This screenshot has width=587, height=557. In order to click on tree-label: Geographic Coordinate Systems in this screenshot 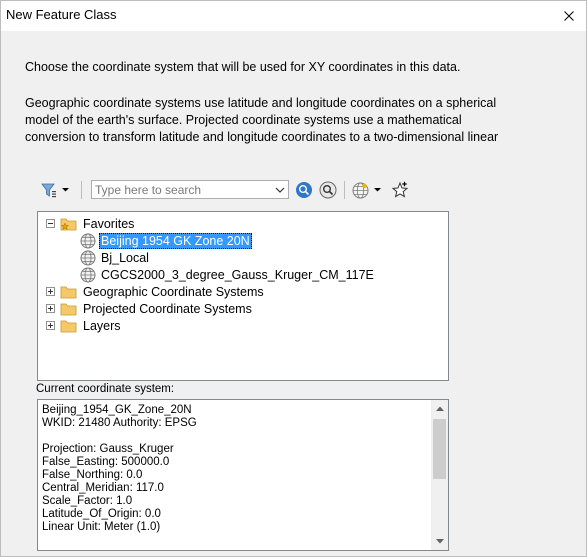, I will do `click(173, 291)`.